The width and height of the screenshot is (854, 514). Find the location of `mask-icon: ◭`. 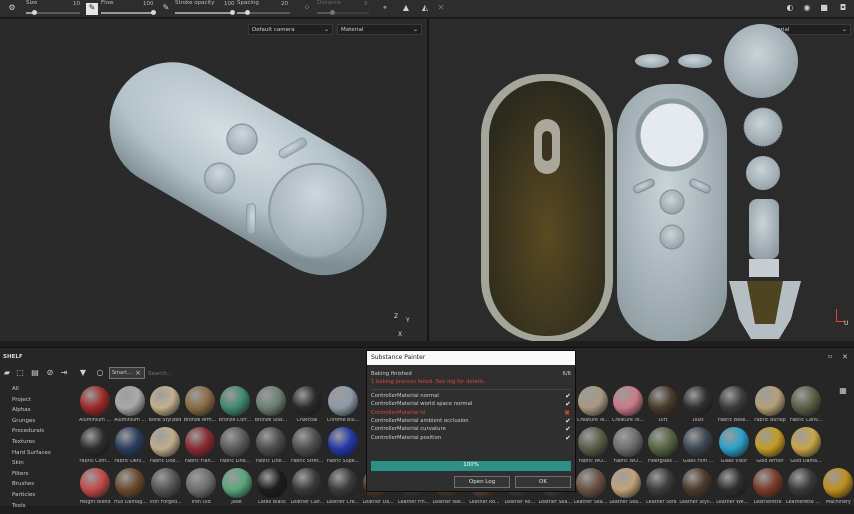

mask-icon: ◭ is located at coordinates (425, 8).